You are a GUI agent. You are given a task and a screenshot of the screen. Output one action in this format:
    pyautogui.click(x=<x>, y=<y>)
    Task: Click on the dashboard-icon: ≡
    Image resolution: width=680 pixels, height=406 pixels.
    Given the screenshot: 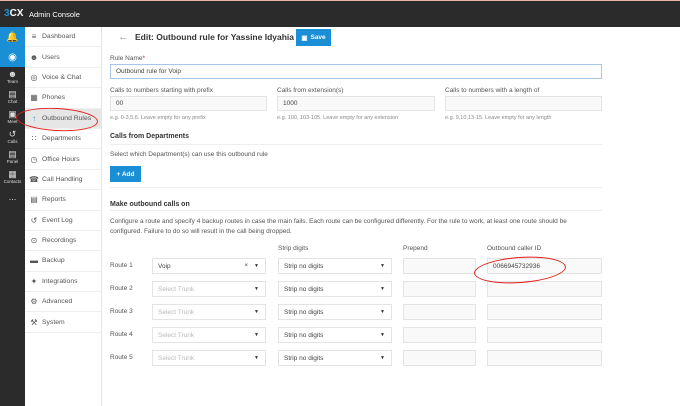 What is the action you would take?
    pyautogui.click(x=34, y=37)
    